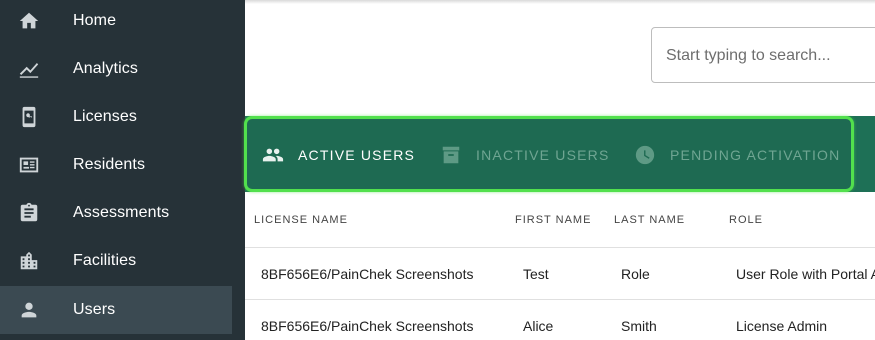  I want to click on cell-first-name: Test, so click(536, 274).